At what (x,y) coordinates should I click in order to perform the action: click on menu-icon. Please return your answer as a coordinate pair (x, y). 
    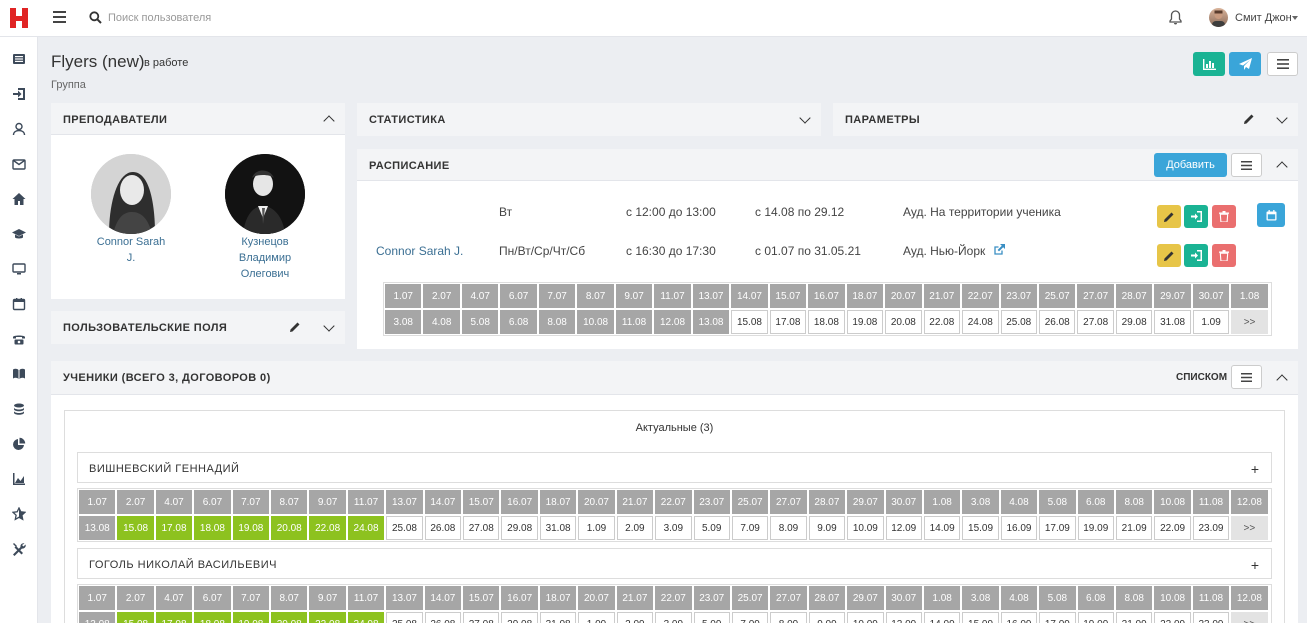
    Looking at the image, I should click on (59, 17).